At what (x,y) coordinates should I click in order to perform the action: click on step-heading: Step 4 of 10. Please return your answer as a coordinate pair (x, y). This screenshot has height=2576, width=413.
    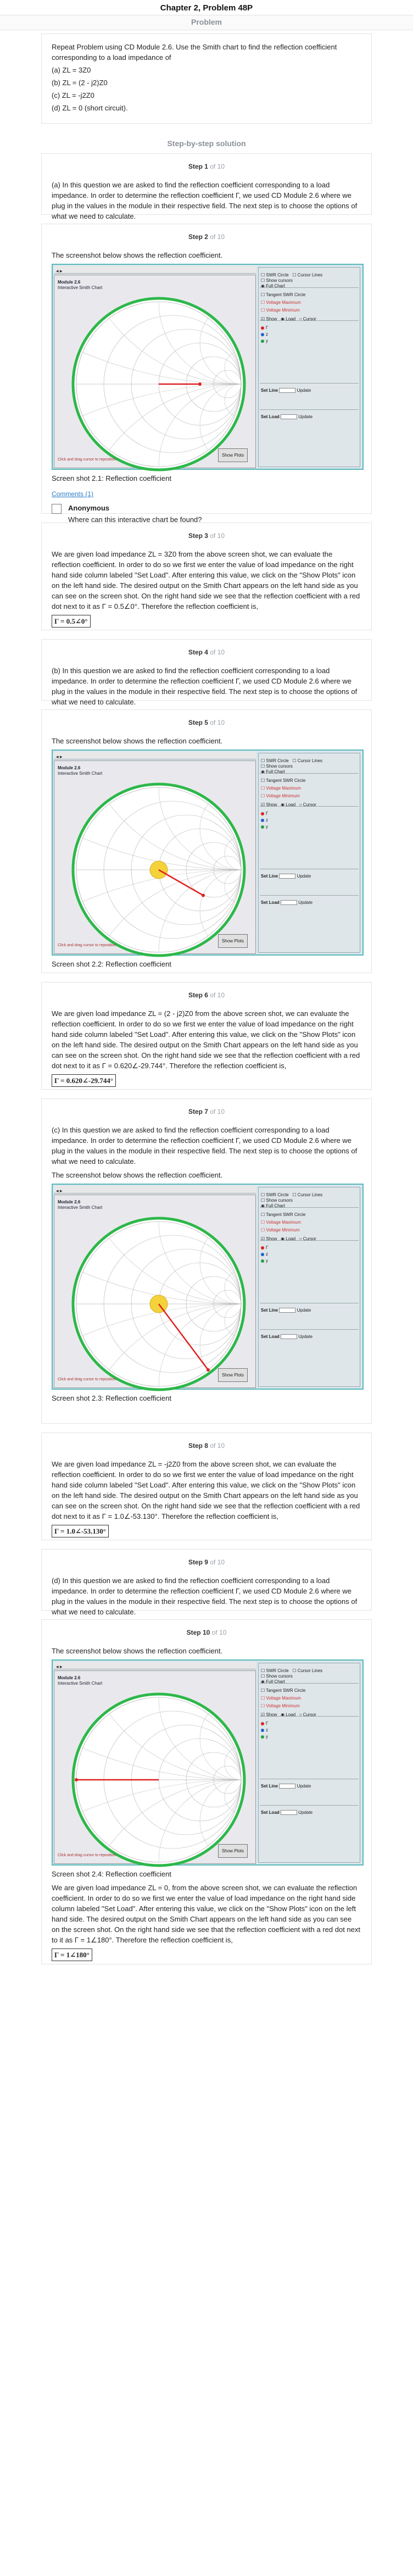
    Looking at the image, I should click on (206, 652).